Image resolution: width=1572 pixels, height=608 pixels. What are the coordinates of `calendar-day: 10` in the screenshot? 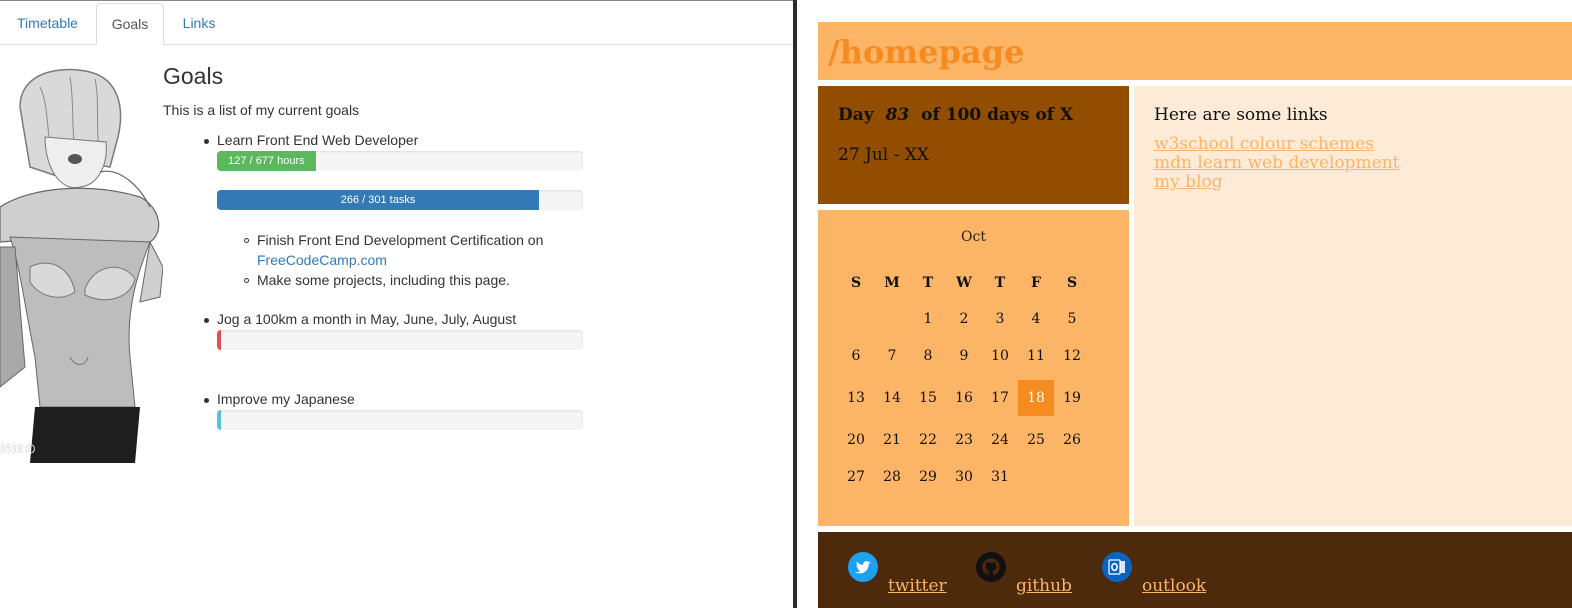 It's located at (1000, 355).